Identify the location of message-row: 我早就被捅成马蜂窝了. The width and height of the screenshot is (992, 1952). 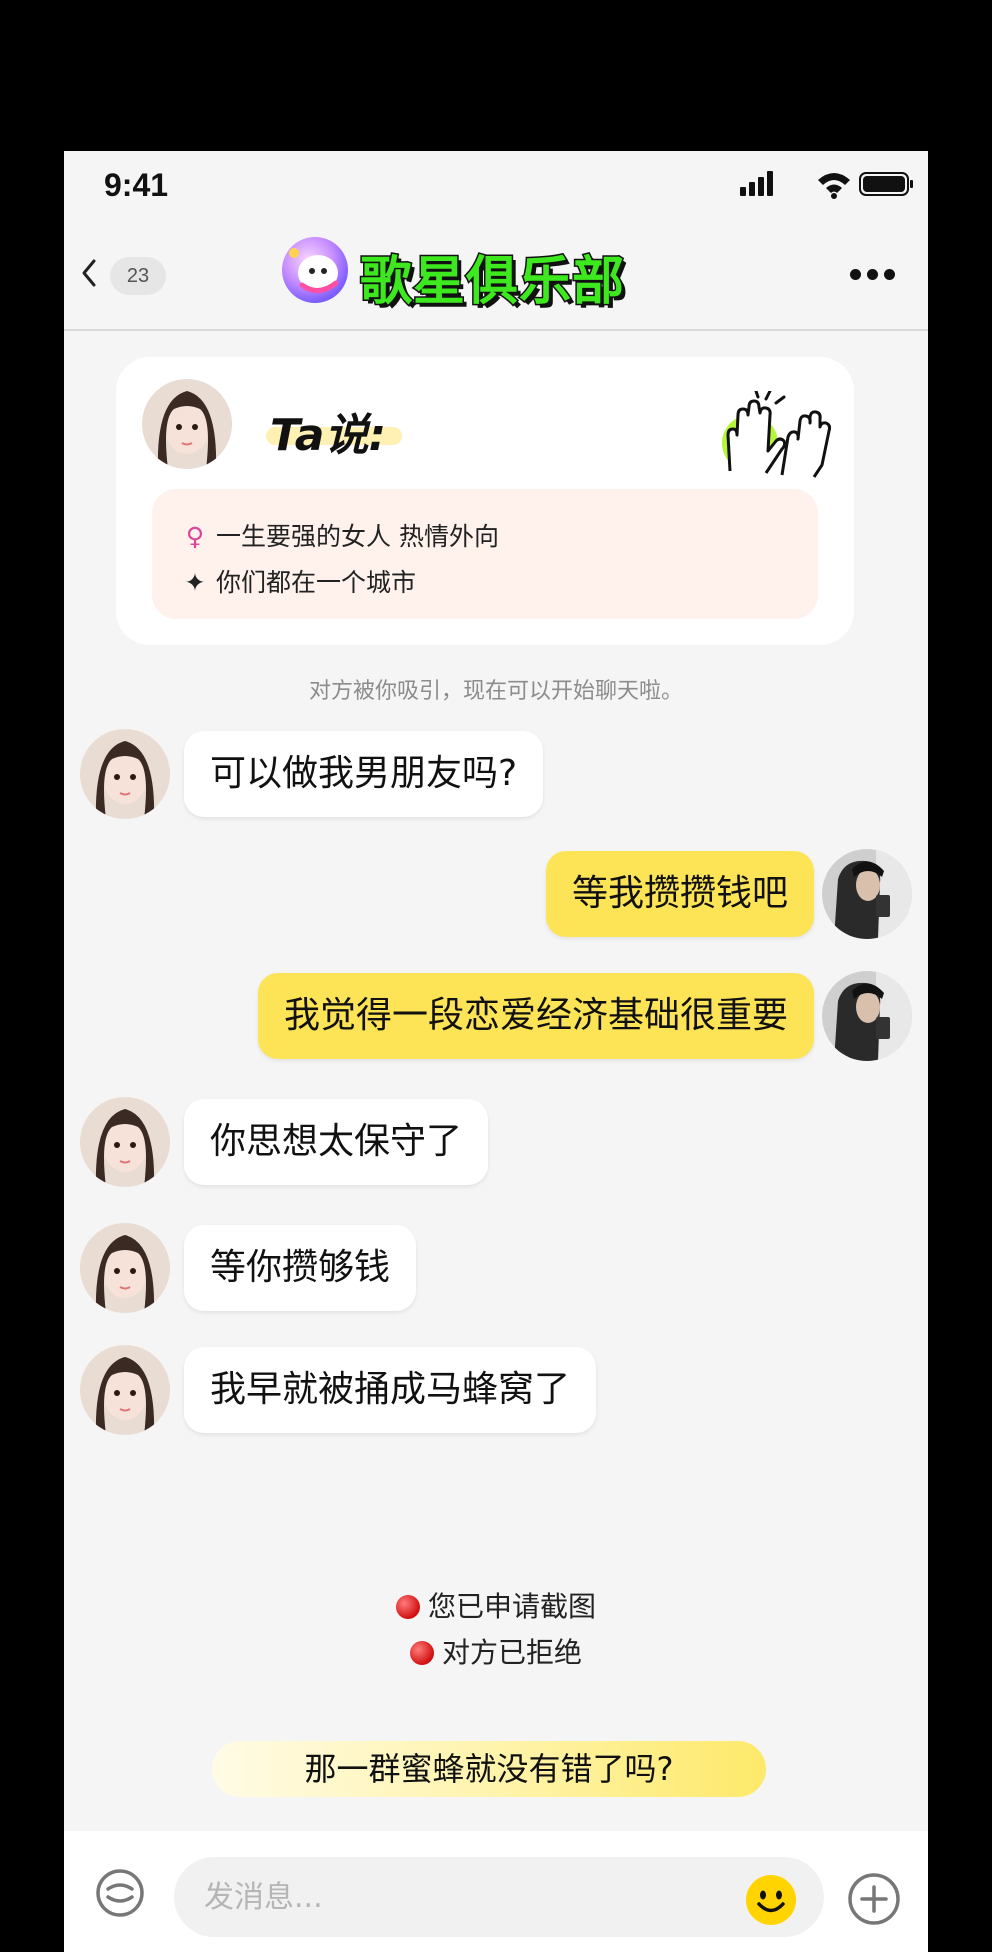
(496, 1393).